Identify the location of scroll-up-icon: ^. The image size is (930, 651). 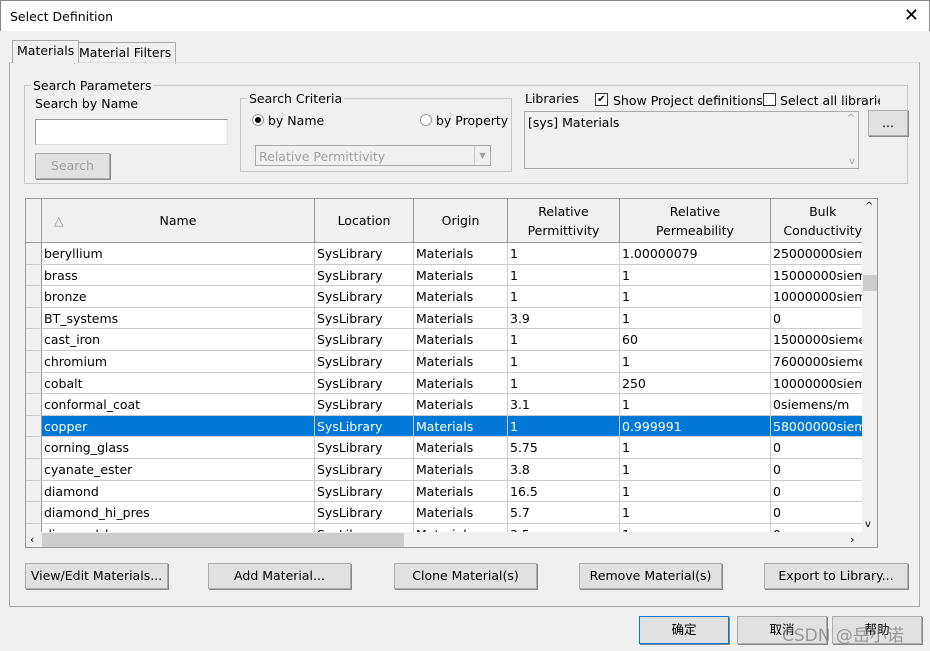
(851, 118).